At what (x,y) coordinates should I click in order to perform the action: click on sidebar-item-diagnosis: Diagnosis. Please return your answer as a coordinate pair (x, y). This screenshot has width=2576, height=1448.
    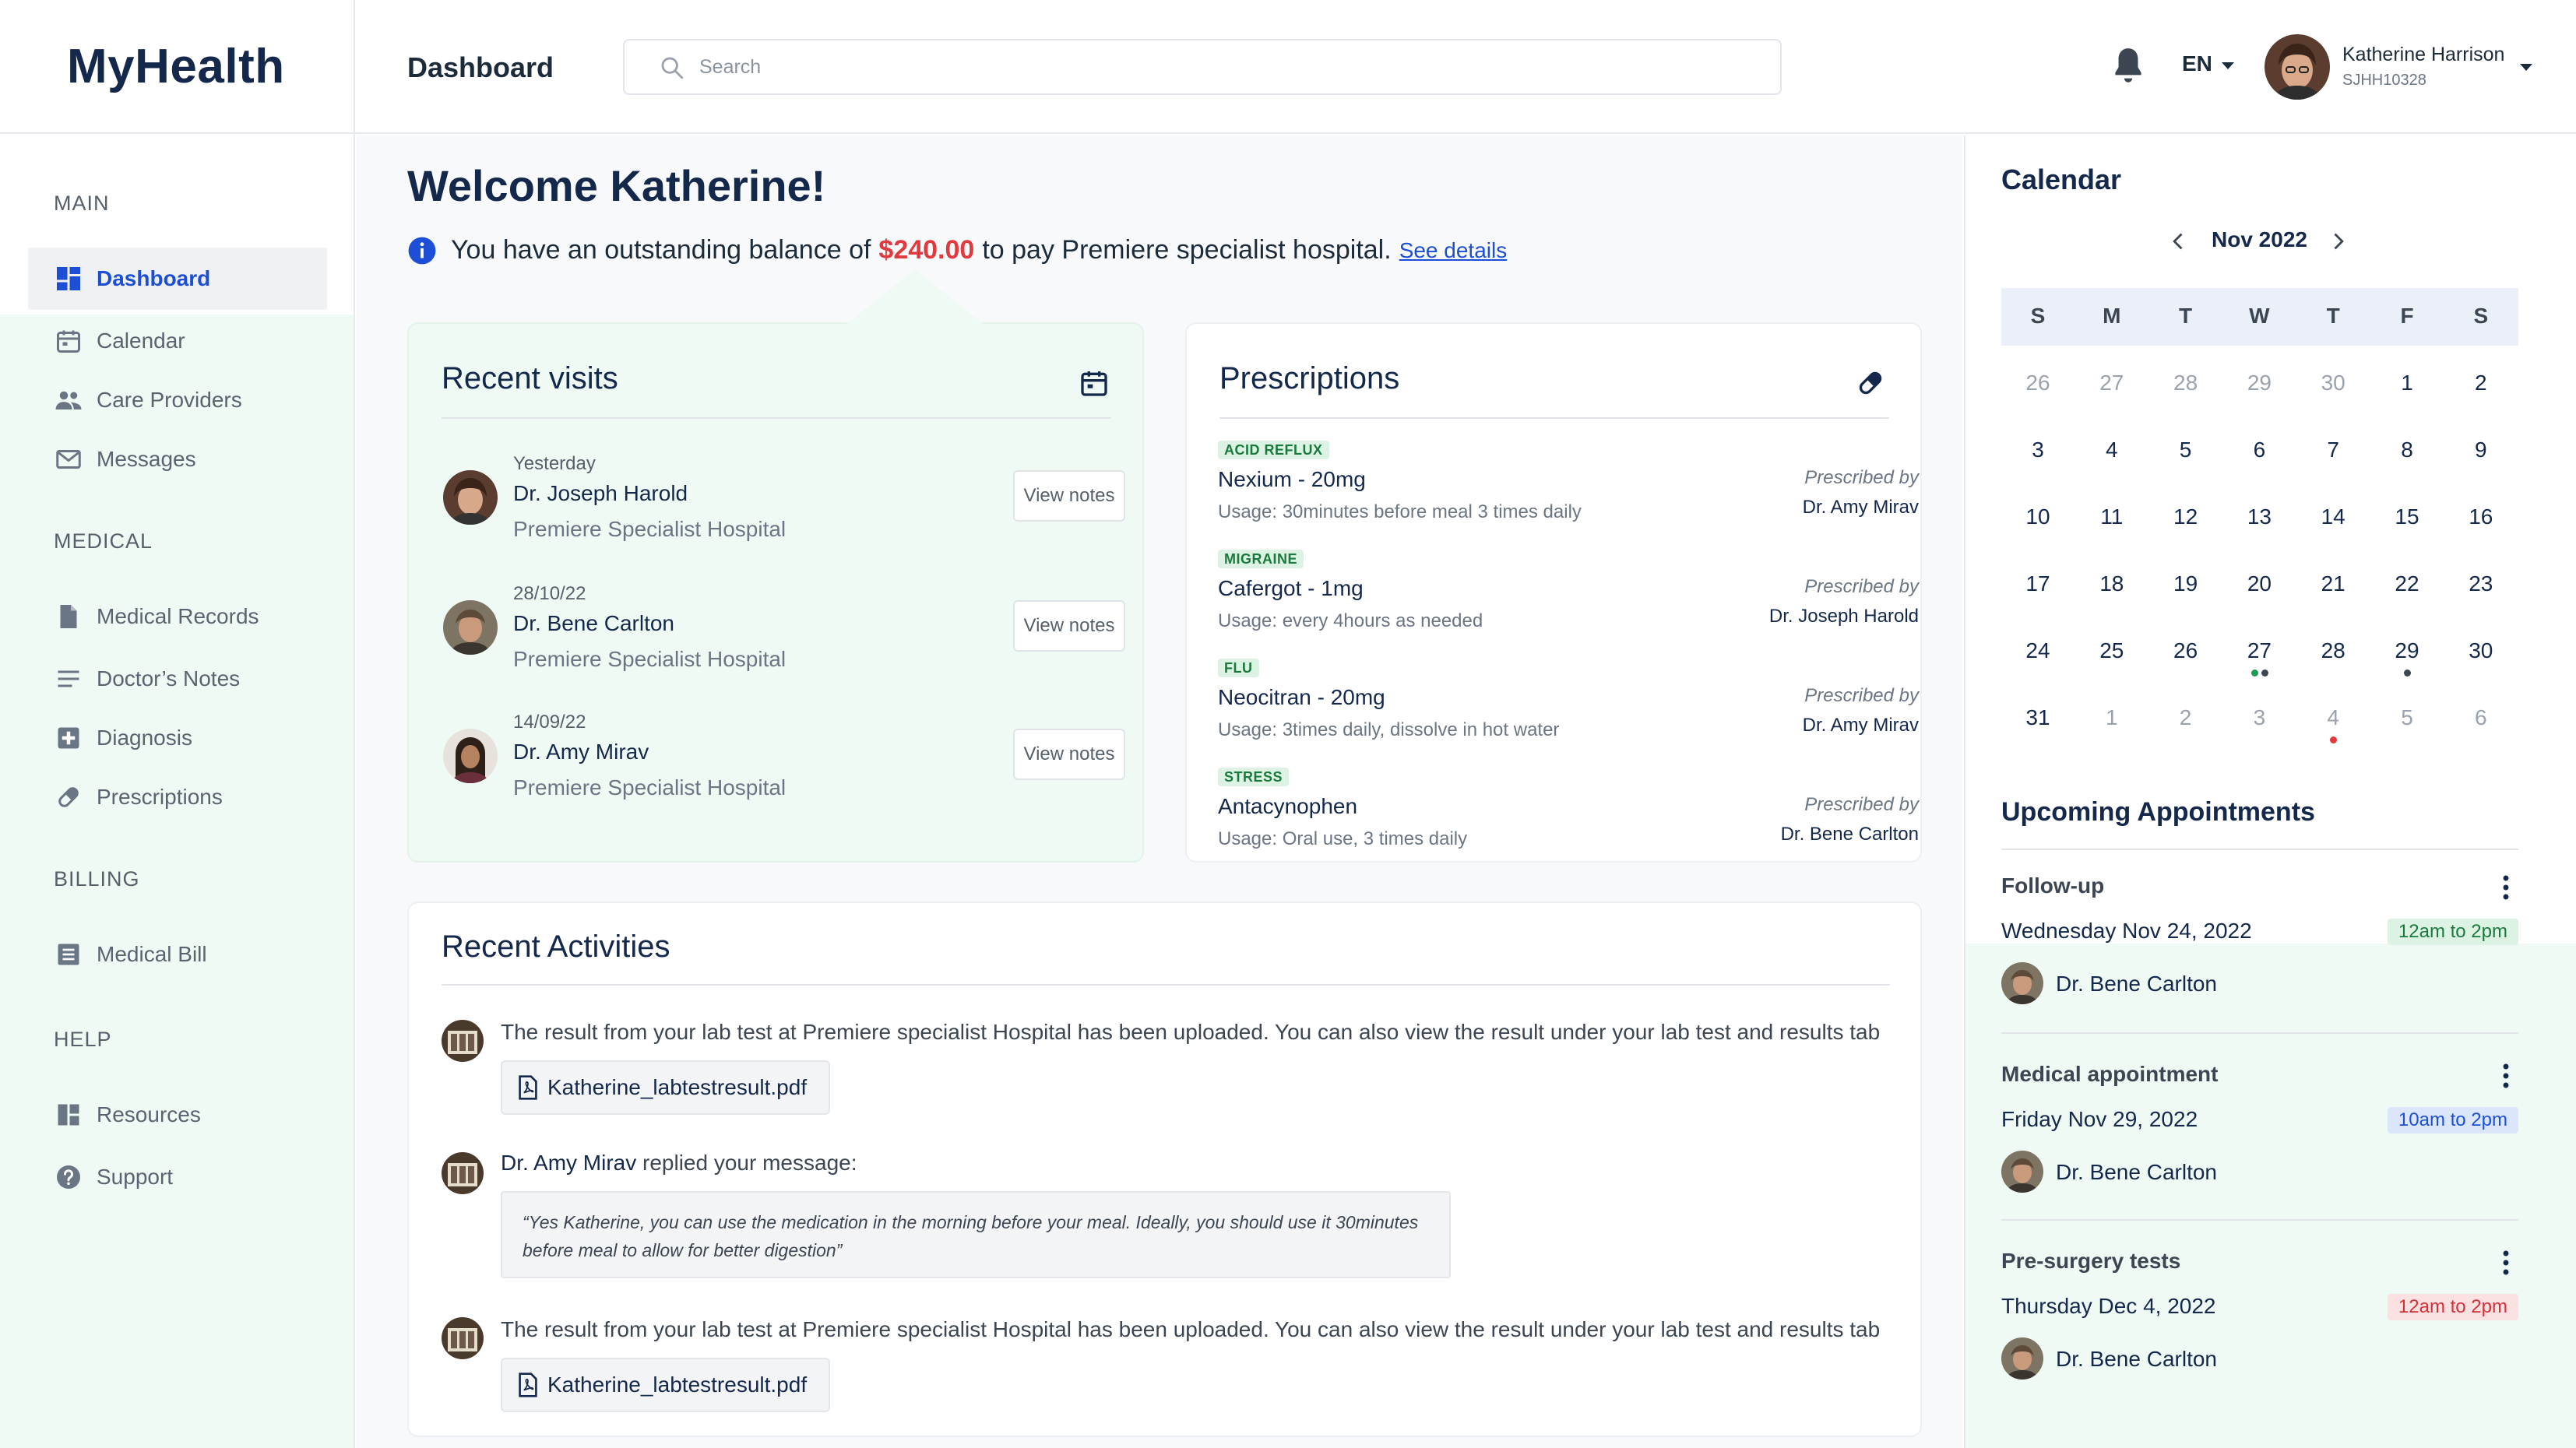
    Looking at the image, I should click on (177, 738).